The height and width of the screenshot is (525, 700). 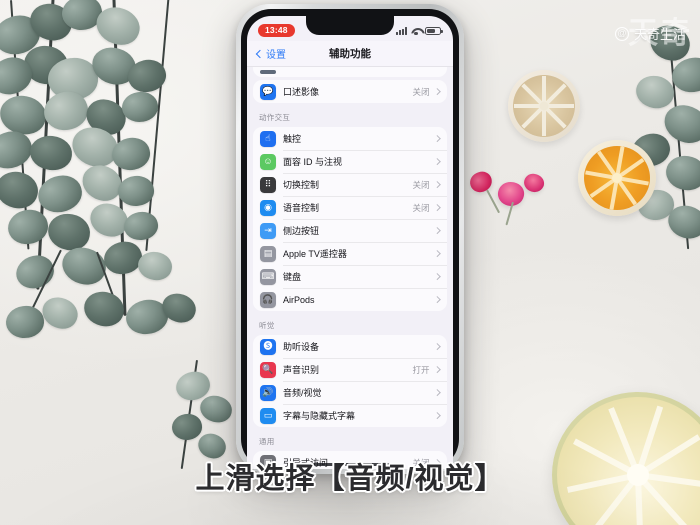 What do you see at coordinates (350, 253) in the screenshot?
I see `list-item: ▤ Apple TV遥控器` at bounding box center [350, 253].